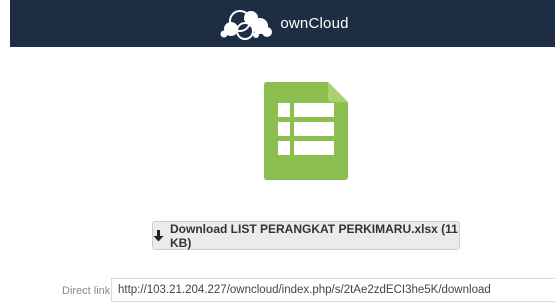 The width and height of the screenshot is (555, 302). I want to click on download-arrow-icon, so click(158, 235).